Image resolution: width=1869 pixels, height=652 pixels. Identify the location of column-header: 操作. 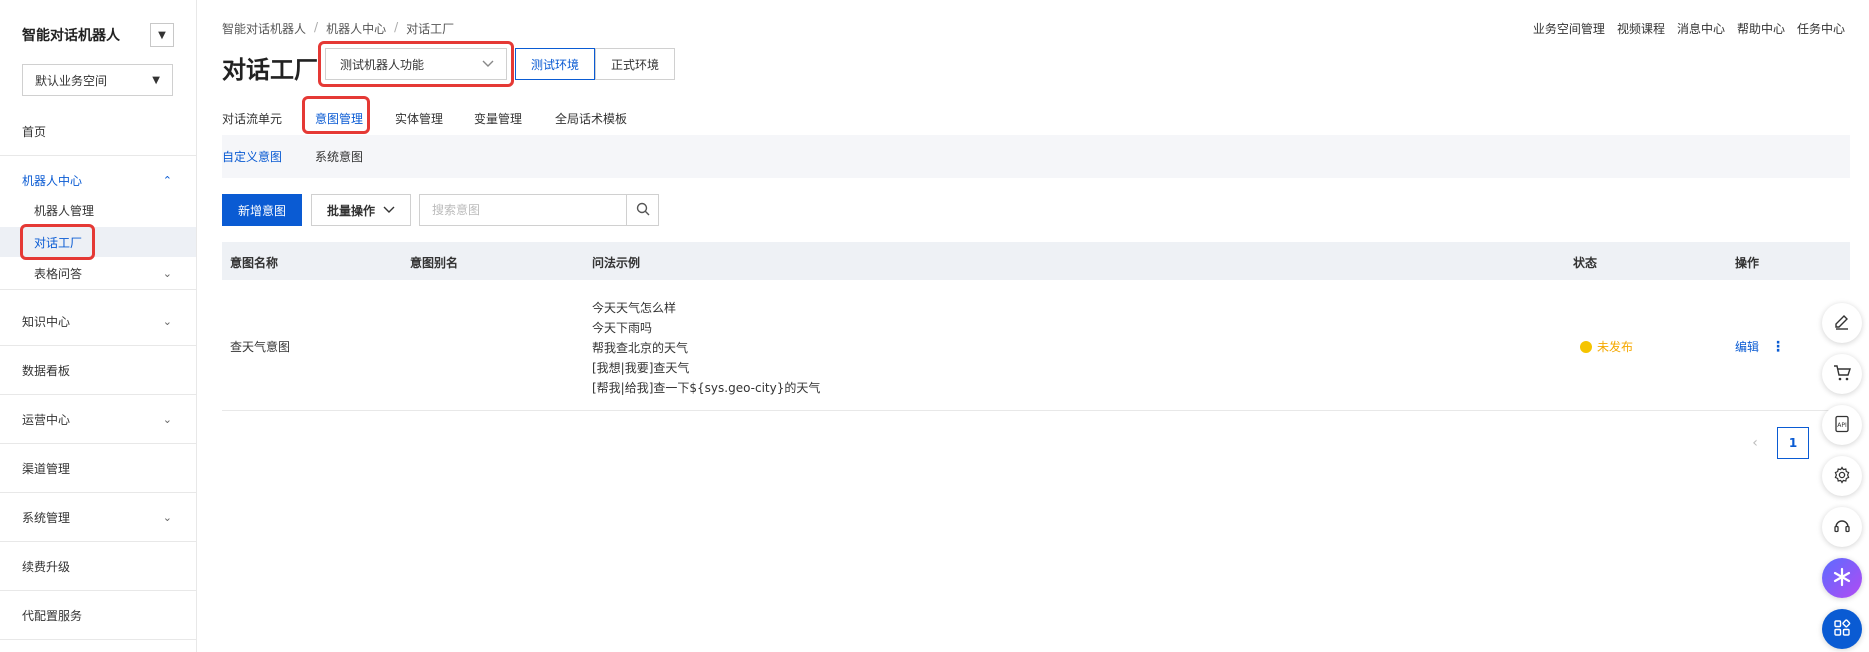
(1747, 263).